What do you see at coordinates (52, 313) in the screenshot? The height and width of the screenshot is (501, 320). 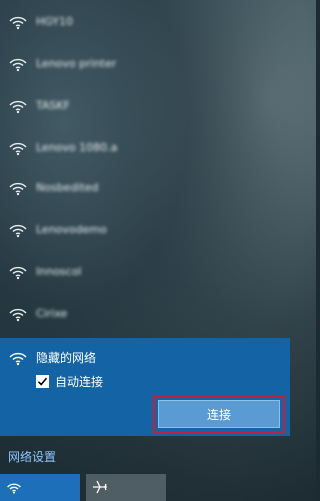 I see `network-name: Cirixe` at bounding box center [52, 313].